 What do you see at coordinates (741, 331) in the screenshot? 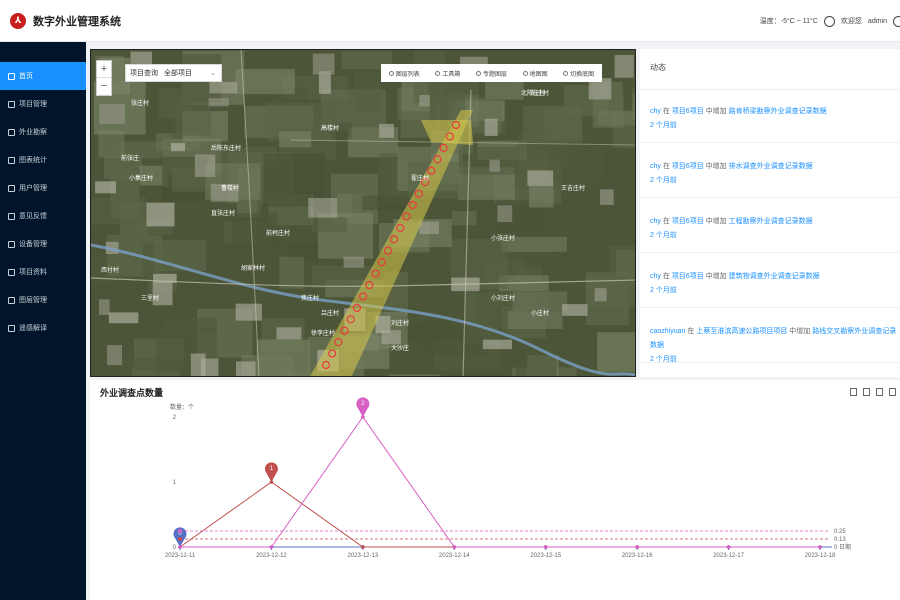
I see `activity-project: 上蔡至淮滨高速公路项目项目` at bounding box center [741, 331].